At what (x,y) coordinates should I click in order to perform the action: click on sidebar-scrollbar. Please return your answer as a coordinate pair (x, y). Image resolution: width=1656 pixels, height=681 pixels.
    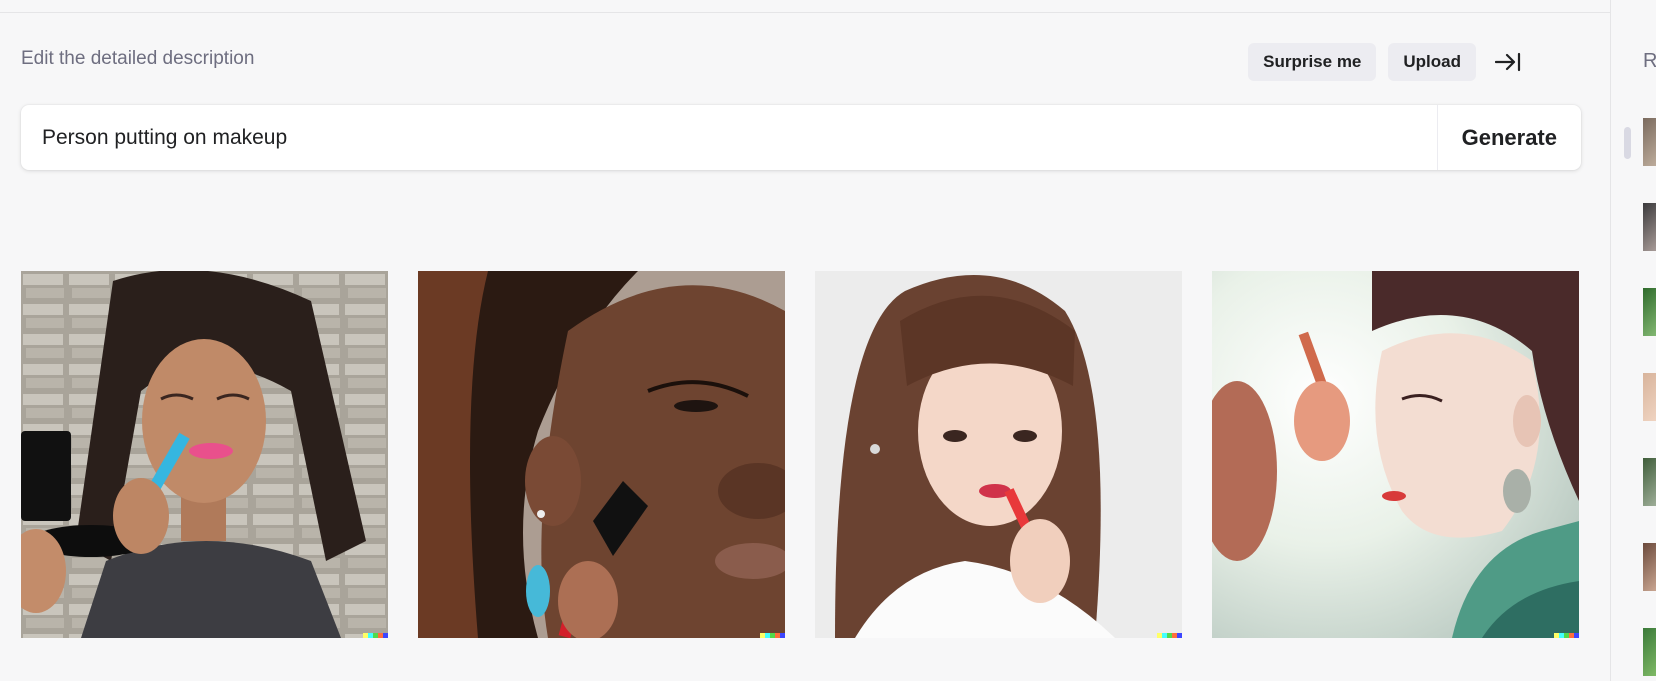
    Looking at the image, I should click on (1627, 143).